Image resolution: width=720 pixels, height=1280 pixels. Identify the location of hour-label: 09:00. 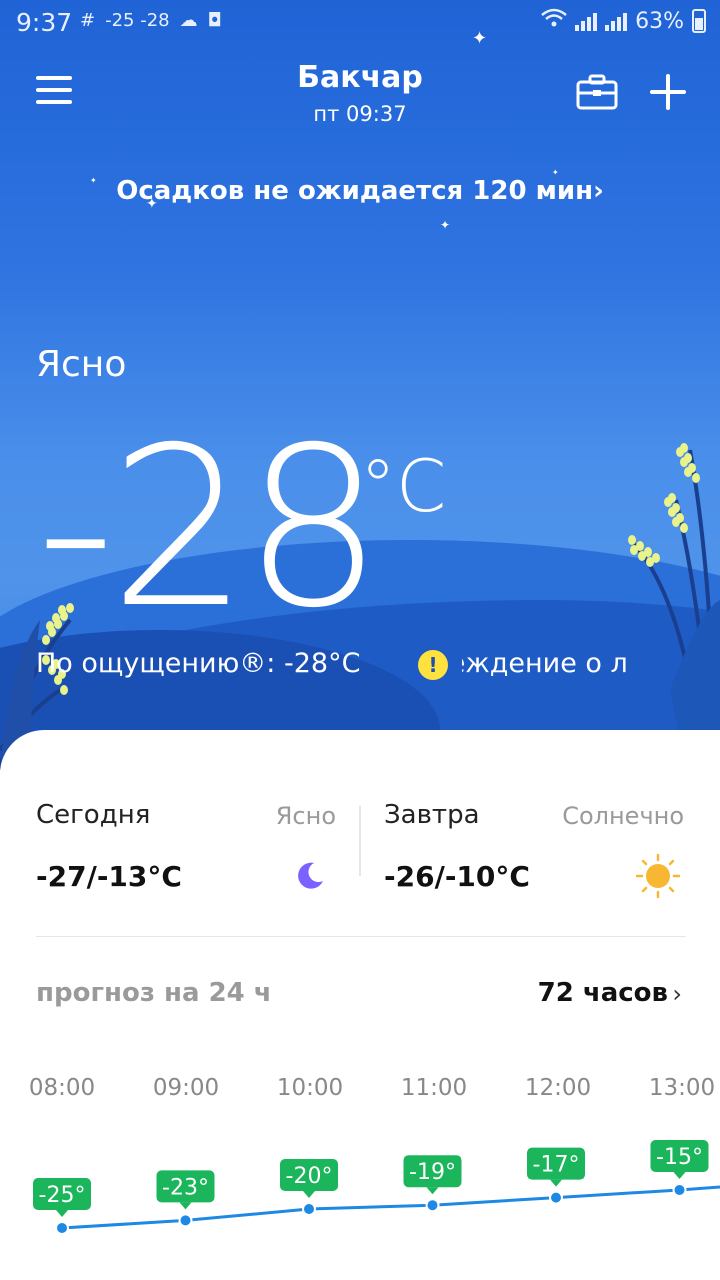
(186, 1088).